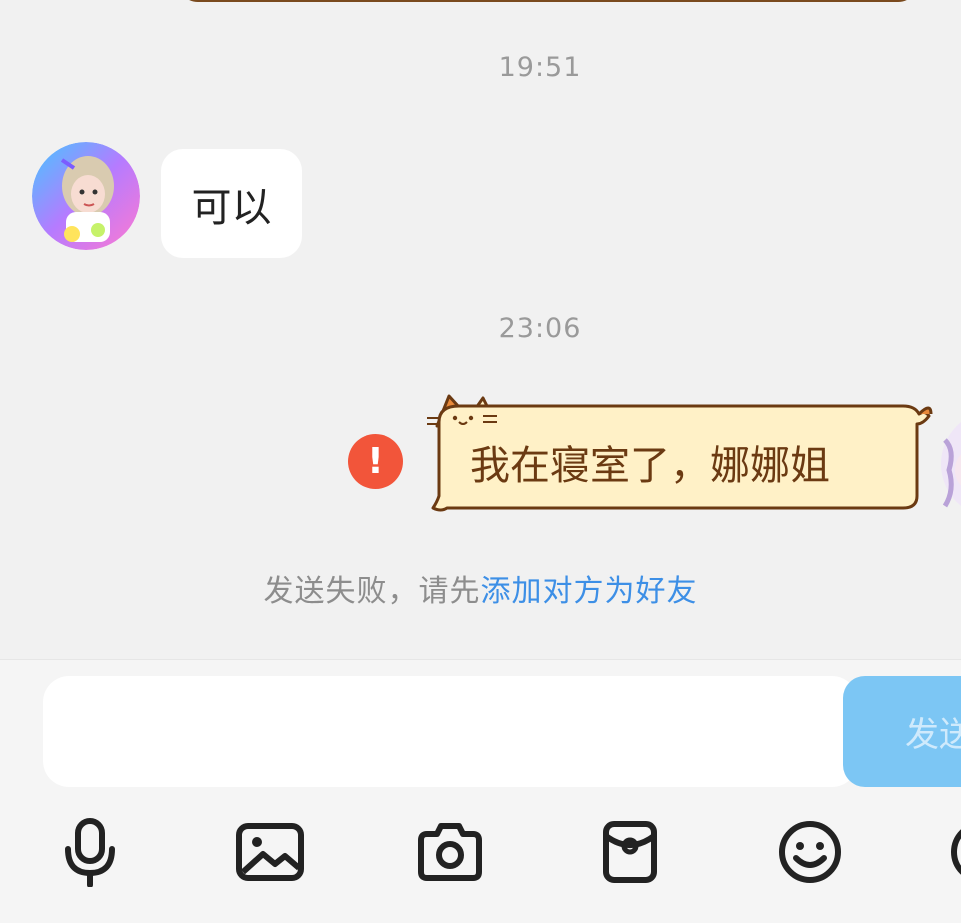  What do you see at coordinates (450, 731) in the screenshot?
I see `message-input` at bounding box center [450, 731].